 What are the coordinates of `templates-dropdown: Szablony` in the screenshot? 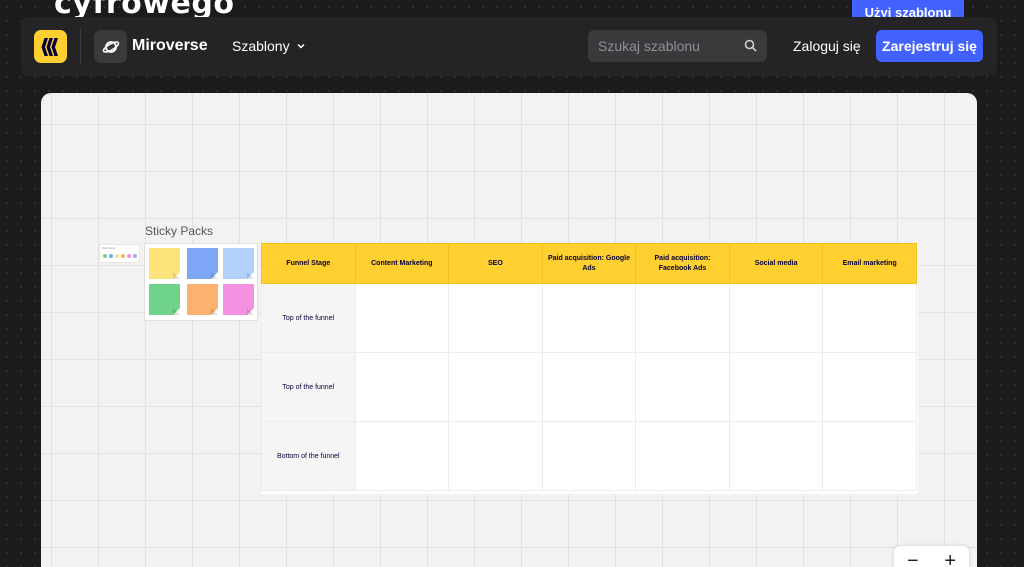 It's located at (269, 46).